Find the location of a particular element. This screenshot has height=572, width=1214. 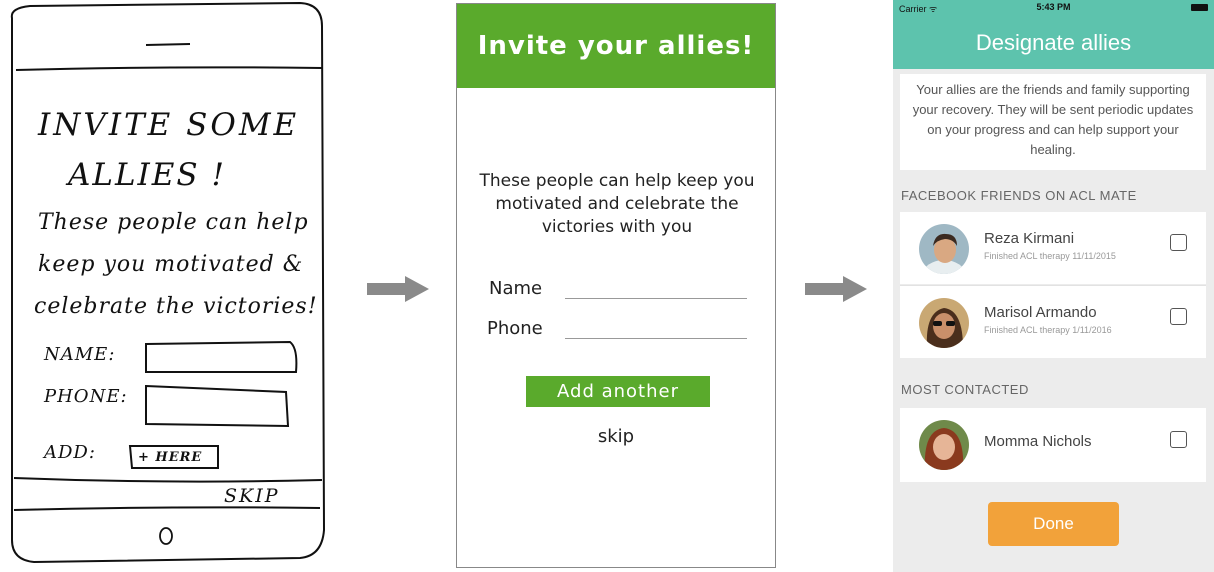

sketch-body-line2: keep you motivated & is located at coordinates (171, 264).